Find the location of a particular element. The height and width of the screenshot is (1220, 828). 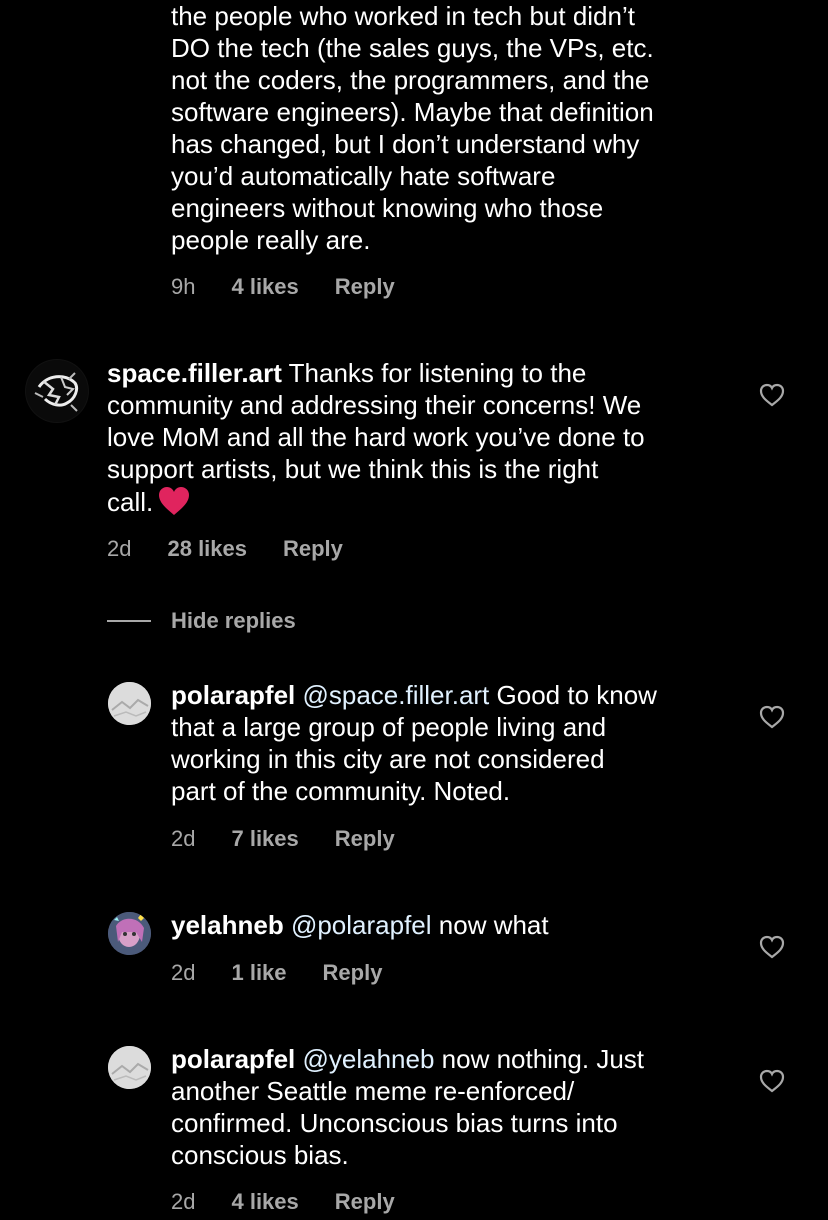

hide-replies-label: Hide replies is located at coordinates (233, 620).